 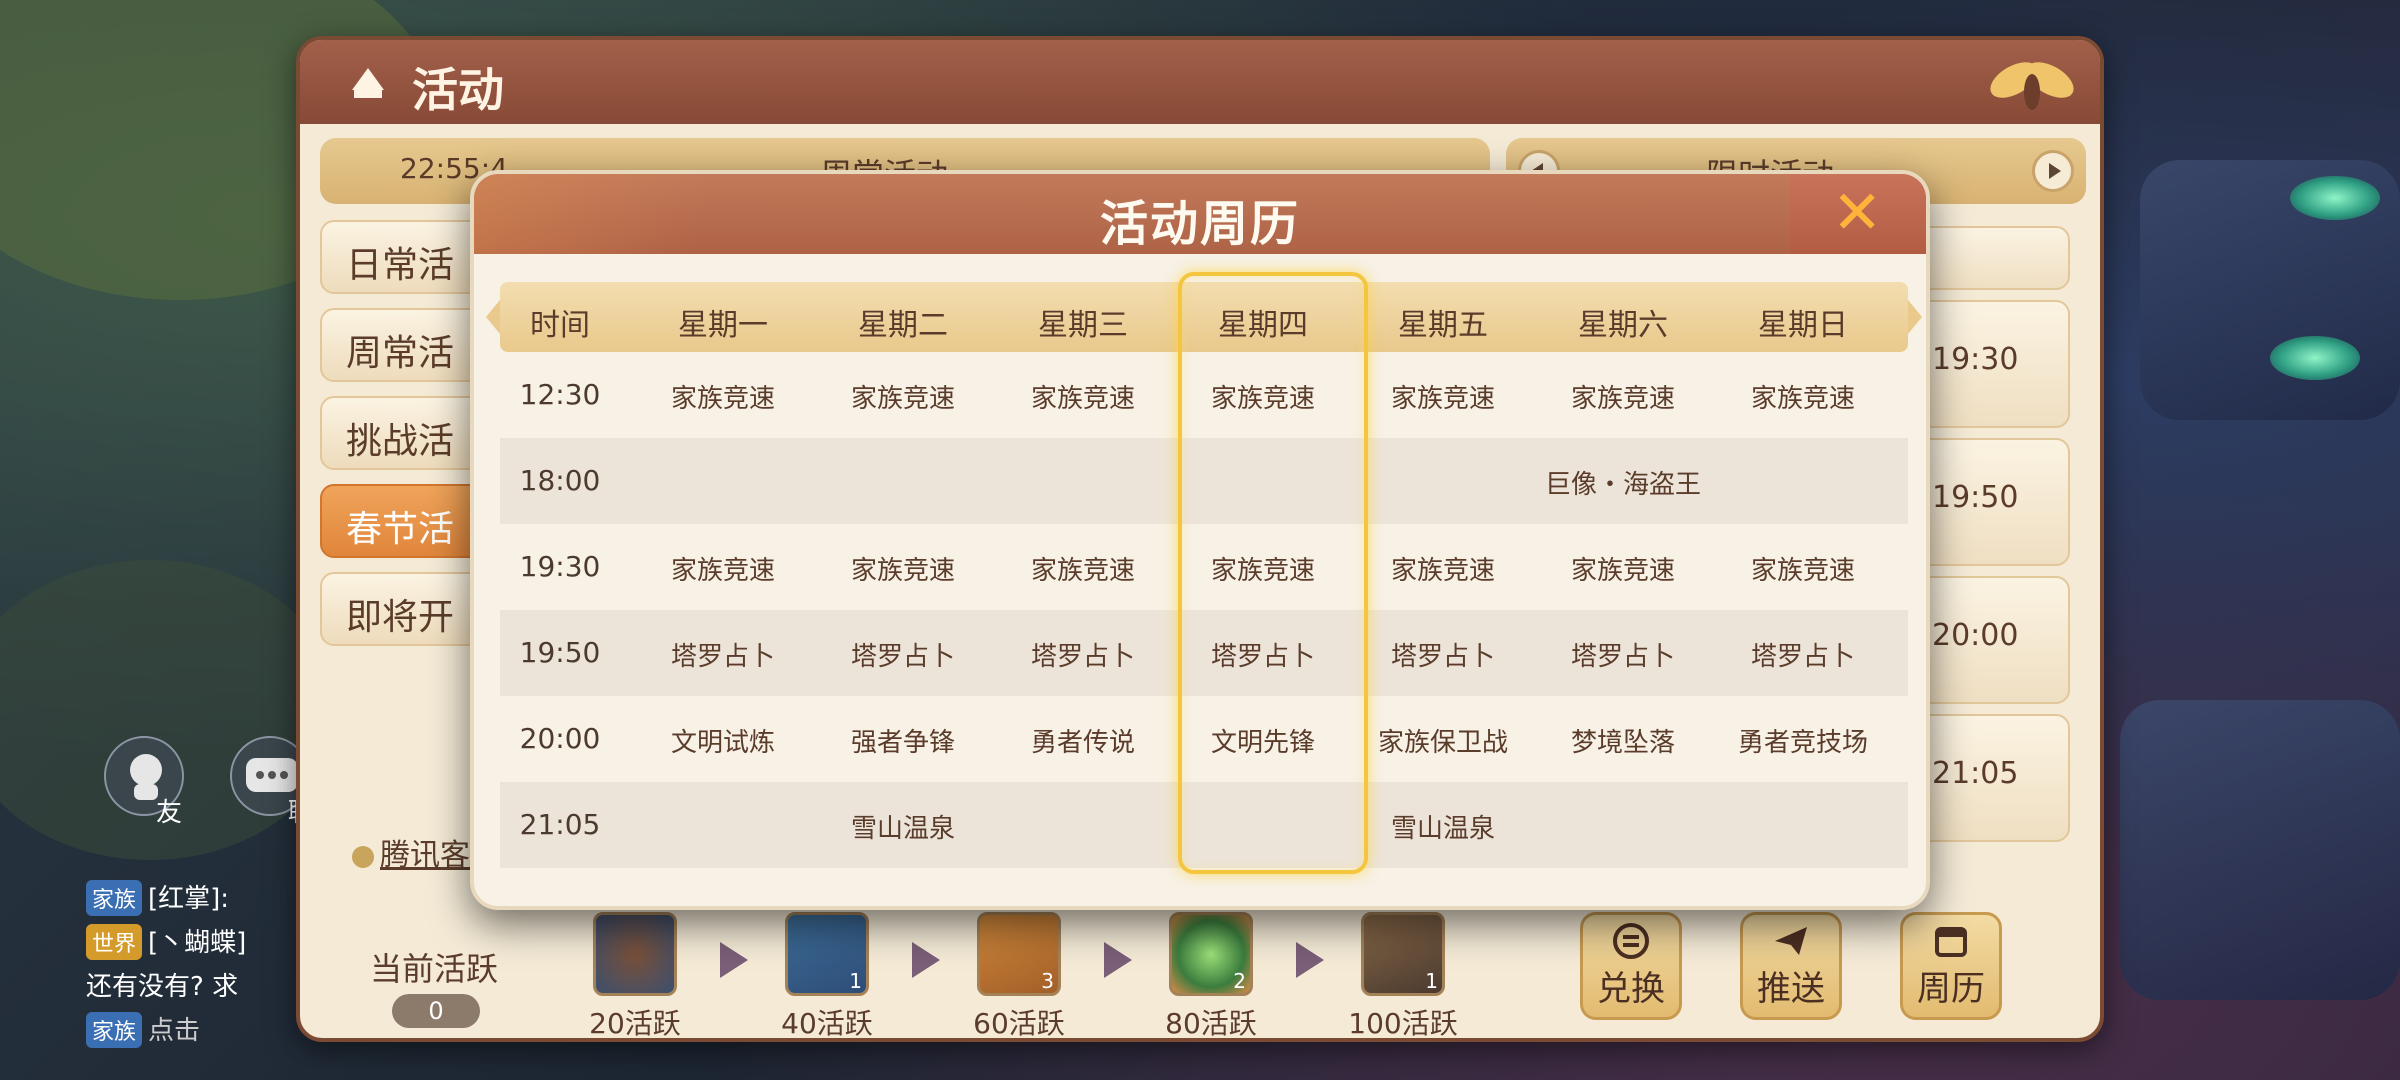 What do you see at coordinates (1403, 1023) in the screenshot?
I see `reward-label: 100活跃` at bounding box center [1403, 1023].